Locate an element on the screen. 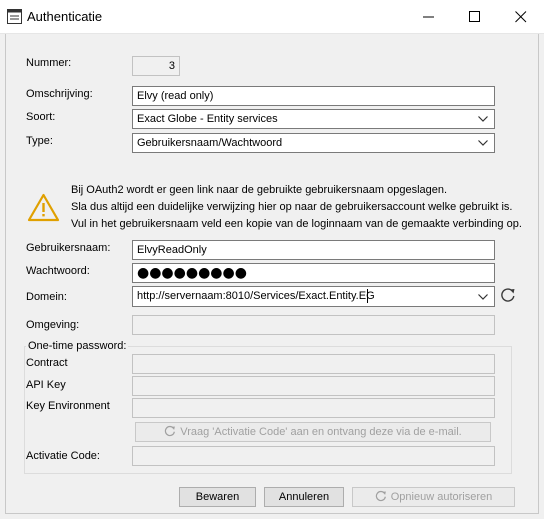 Image resolution: width=544 pixels, height=519 pixels. maximize-icon is located at coordinates (474, 16).